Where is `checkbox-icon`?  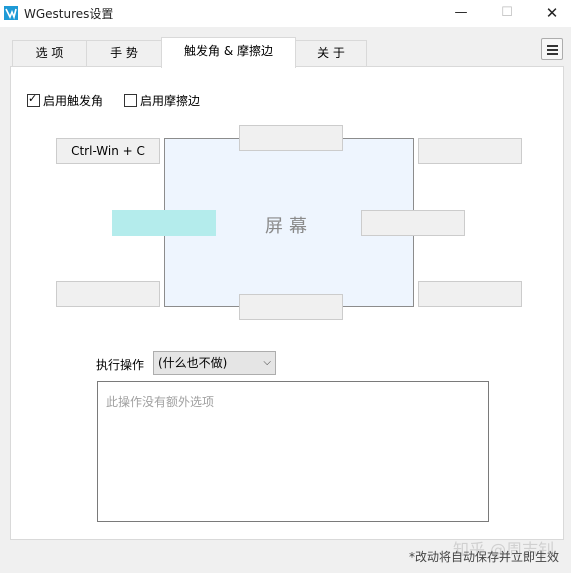 checkbox-icon is located at coordinates (130, 100).